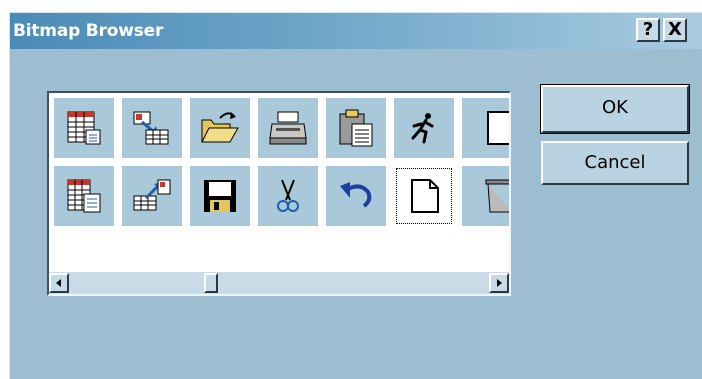 Image resolution: width=702 pixels, height=379 pixels. I want to click on help-button: ?, so click(648, 30).